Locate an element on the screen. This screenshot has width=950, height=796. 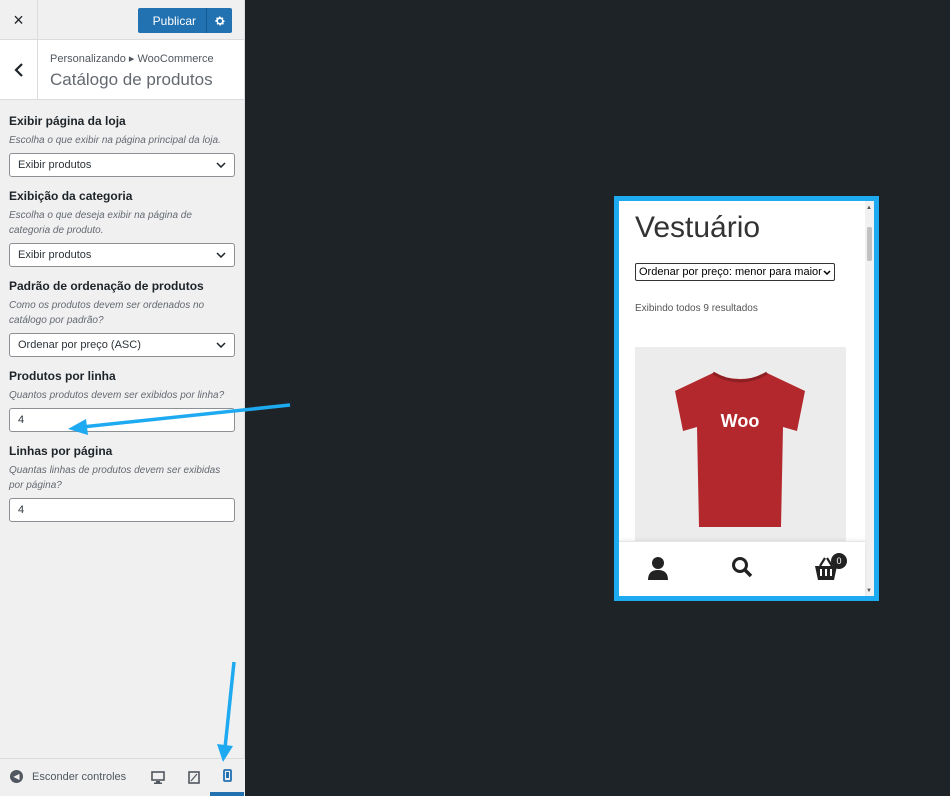
hide-controls-label: Esconder controles is located at coordinates (79, 776).